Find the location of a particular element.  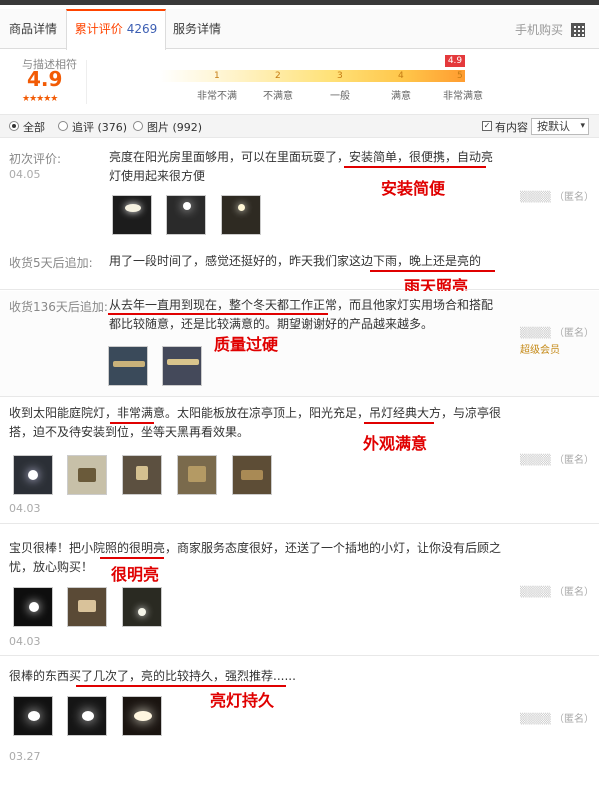

highlight-annotation: 亮灯持久 is located at coordinates (242, 700).